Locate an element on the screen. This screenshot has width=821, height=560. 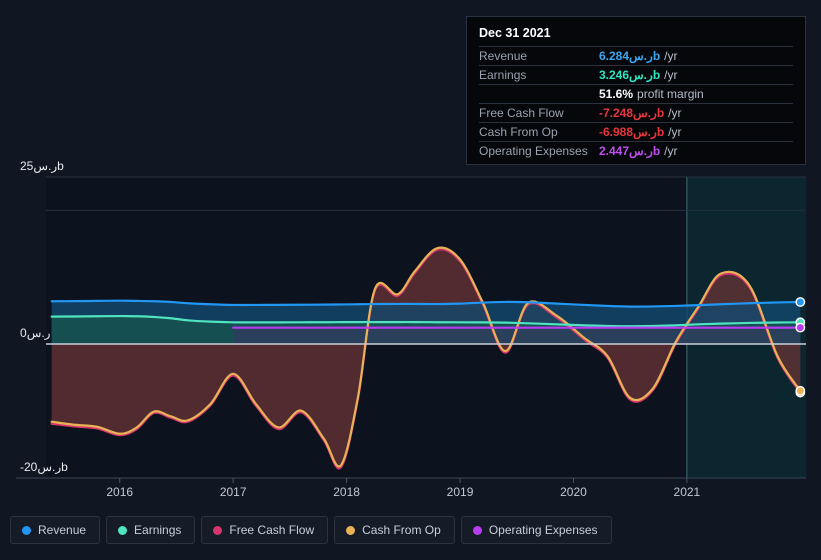
tooltip-row-value: 51.6% is located at coordinates (616, 94).